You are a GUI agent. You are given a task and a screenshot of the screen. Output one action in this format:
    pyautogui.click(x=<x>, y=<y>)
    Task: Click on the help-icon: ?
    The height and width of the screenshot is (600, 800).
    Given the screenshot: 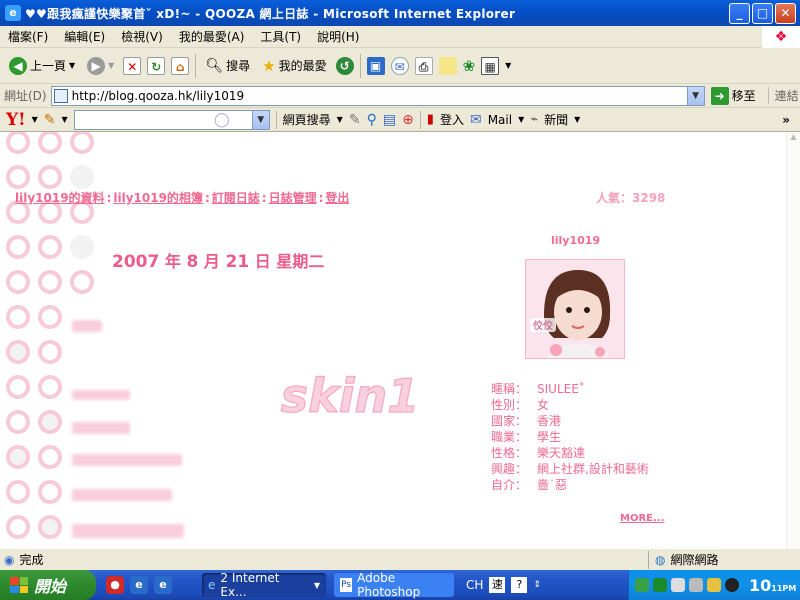 What is the action you would take?
    pyautogui.click(x=519, y=585)
    